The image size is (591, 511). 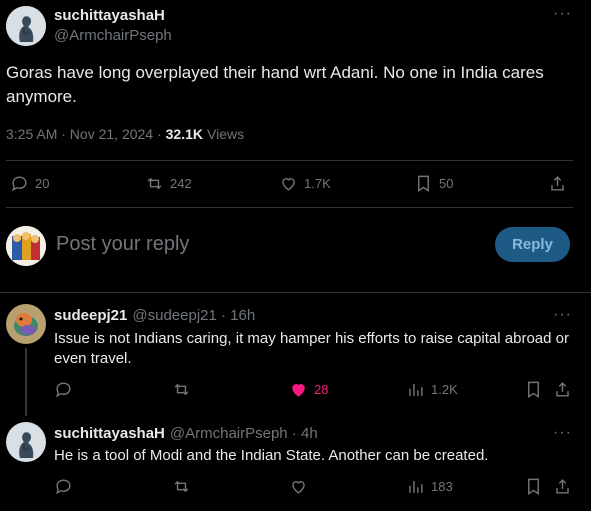 What do you see at coordinates (442, 486) in the screenshot?
I see `views-count: 183` at bounding box center [442, 486].